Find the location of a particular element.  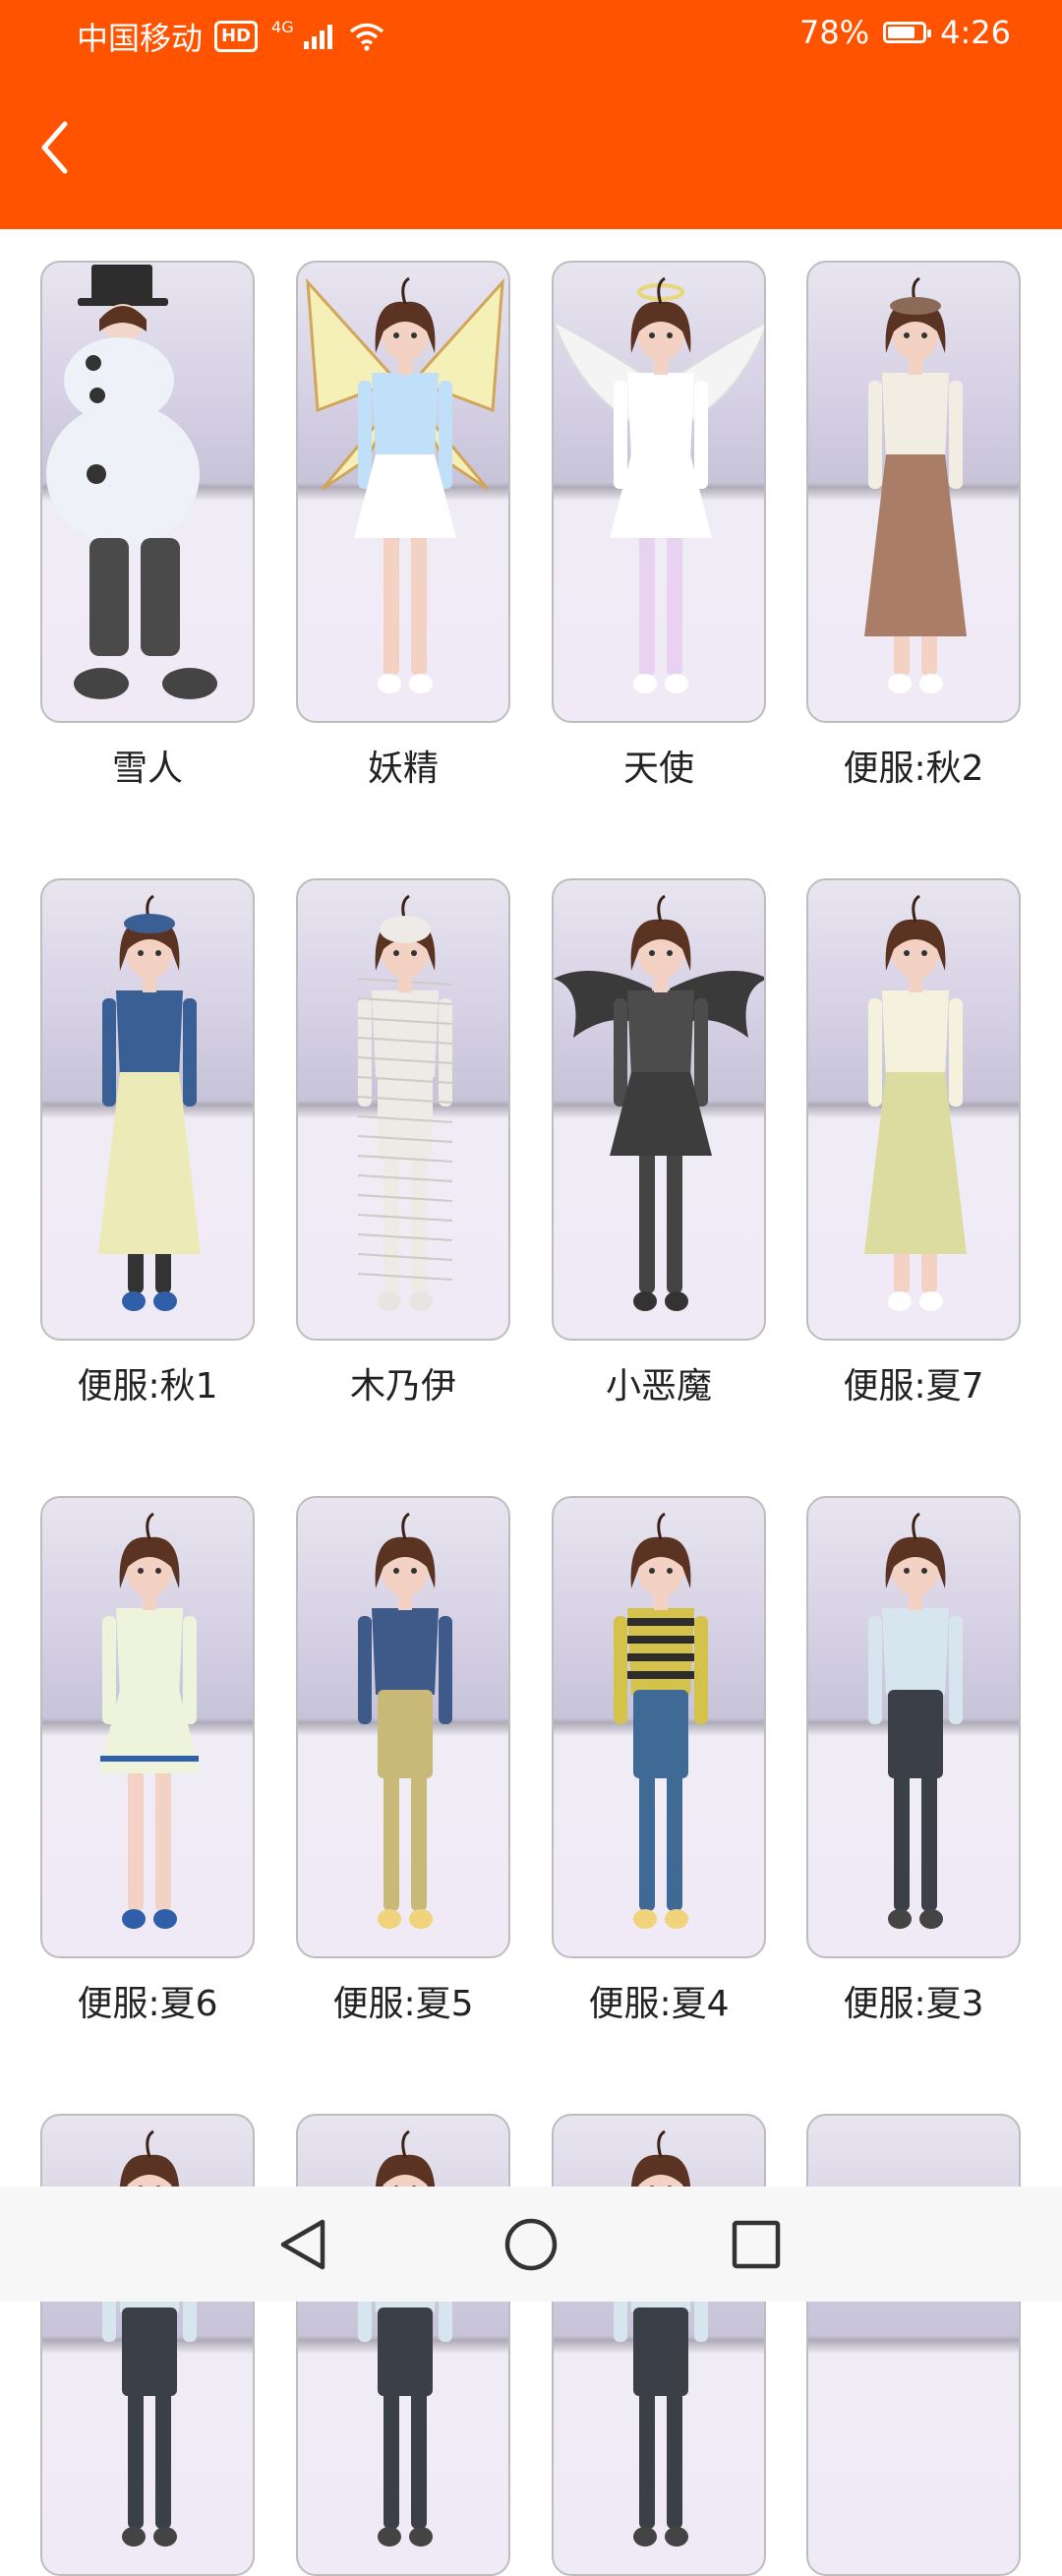

circle-home-icon is located at coordinates (531, 2245).